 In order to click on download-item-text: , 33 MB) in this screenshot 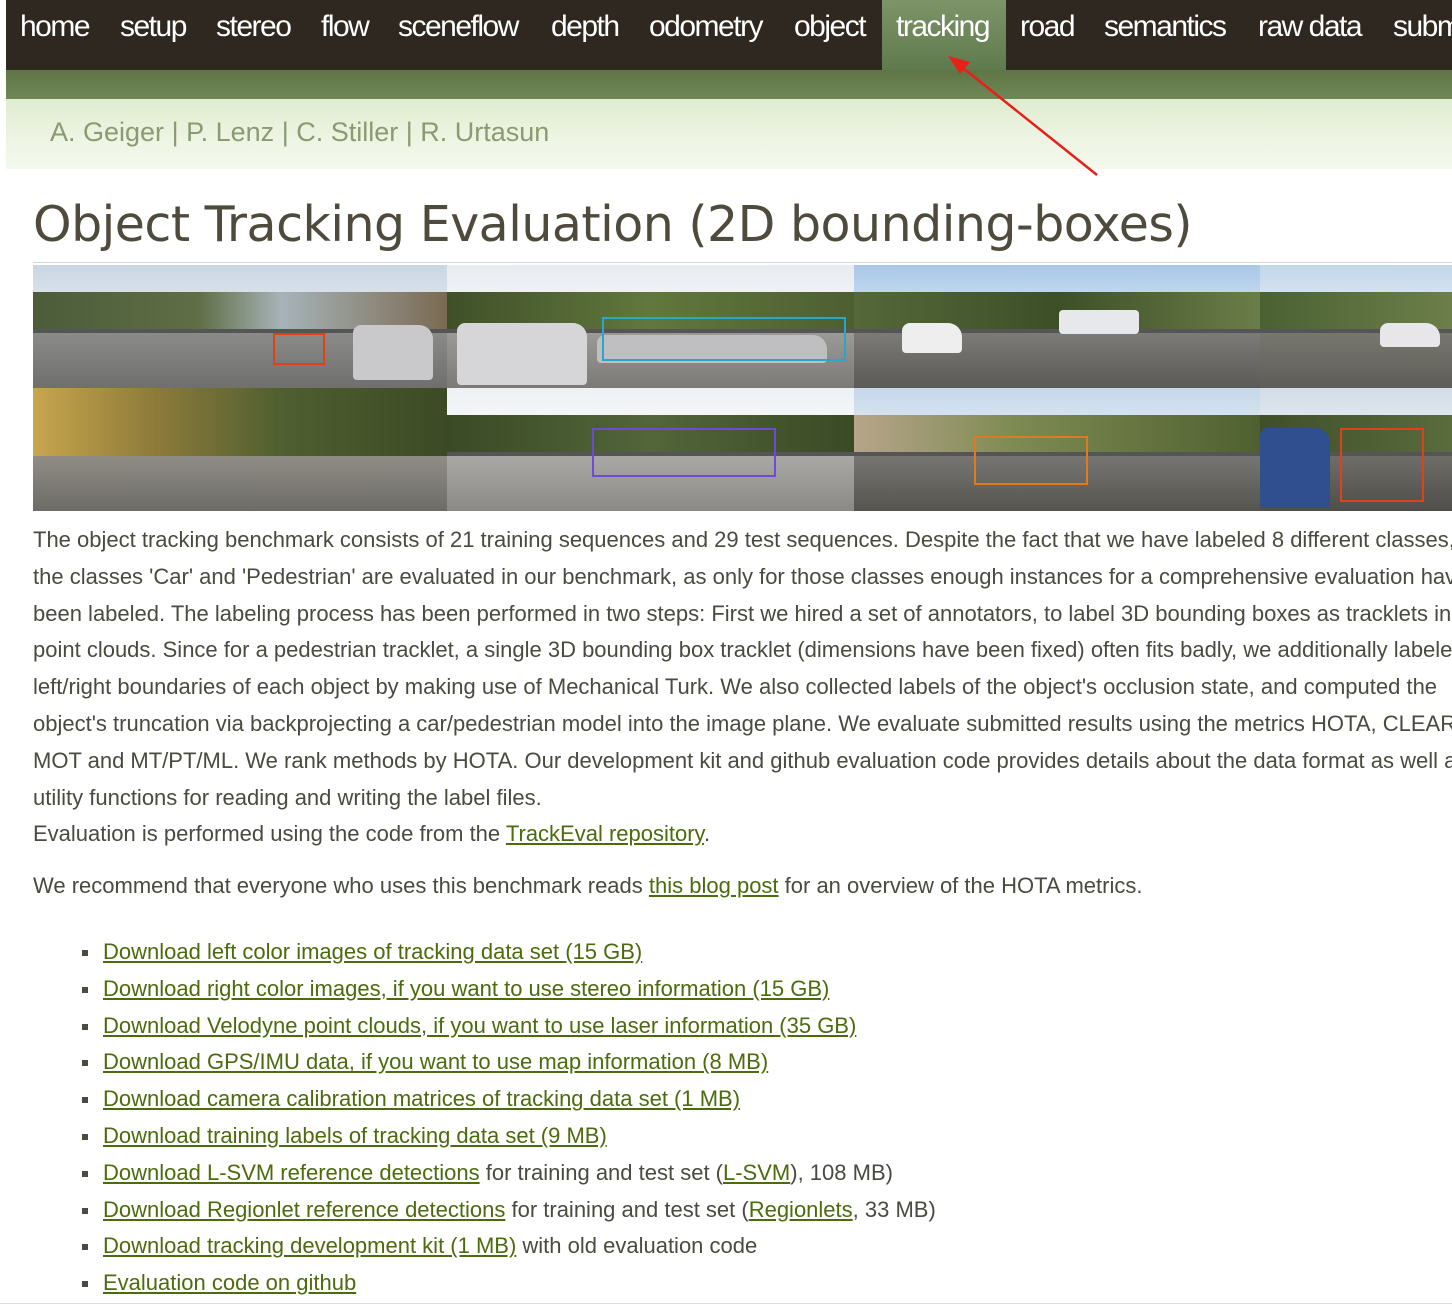, I will do `click(894, 1209)`.